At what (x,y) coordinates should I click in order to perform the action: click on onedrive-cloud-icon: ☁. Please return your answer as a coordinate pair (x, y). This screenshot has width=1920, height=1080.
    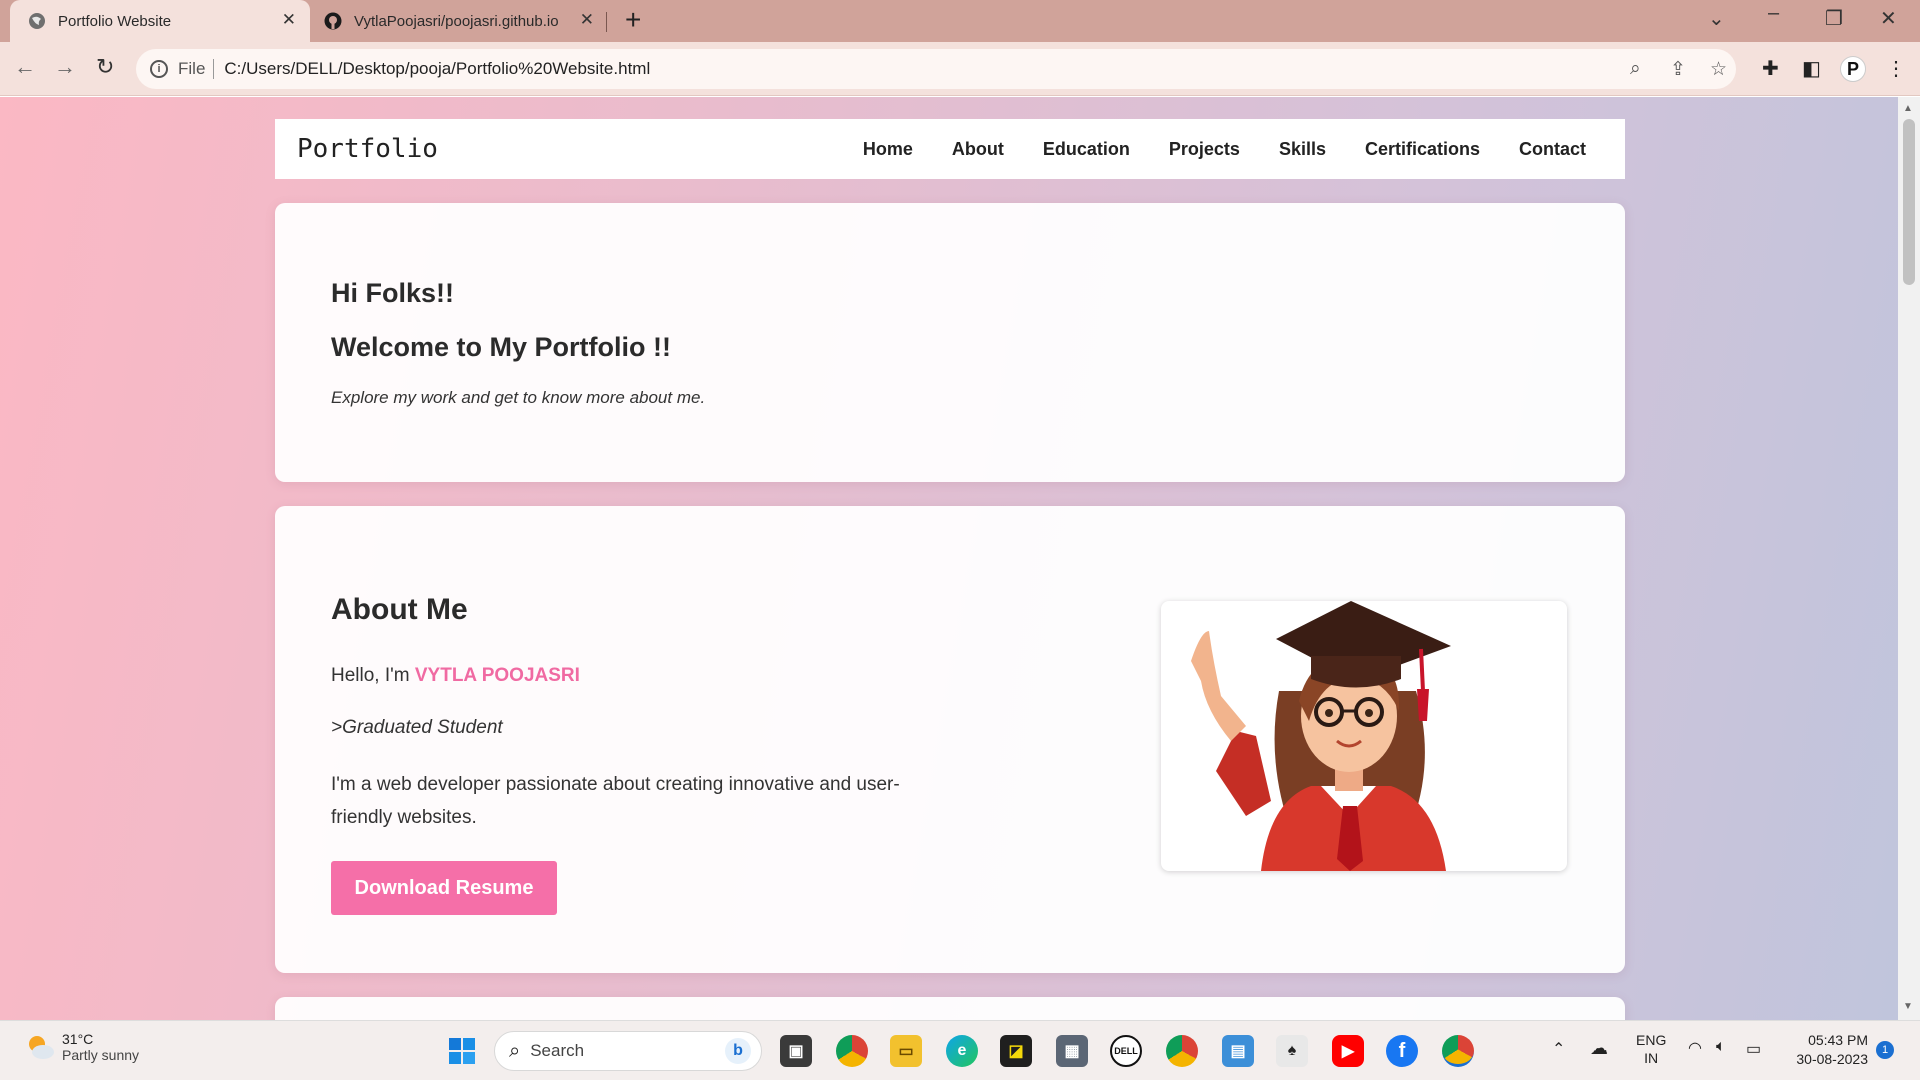
    Looking at the image, I should click on (1599, 1048).